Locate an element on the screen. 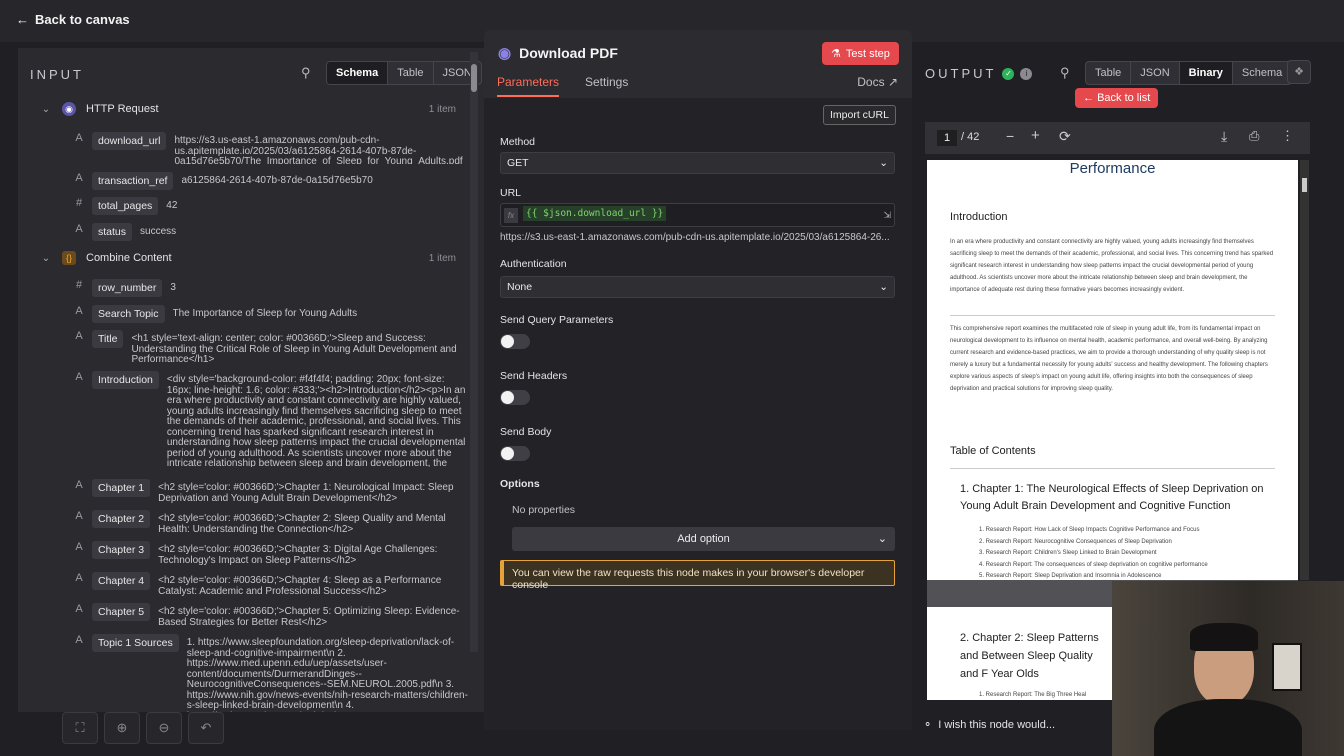 The width and height of the screenshot is (1344, 756). output-view-schema: Schema is located at coordinates (1262, 73).